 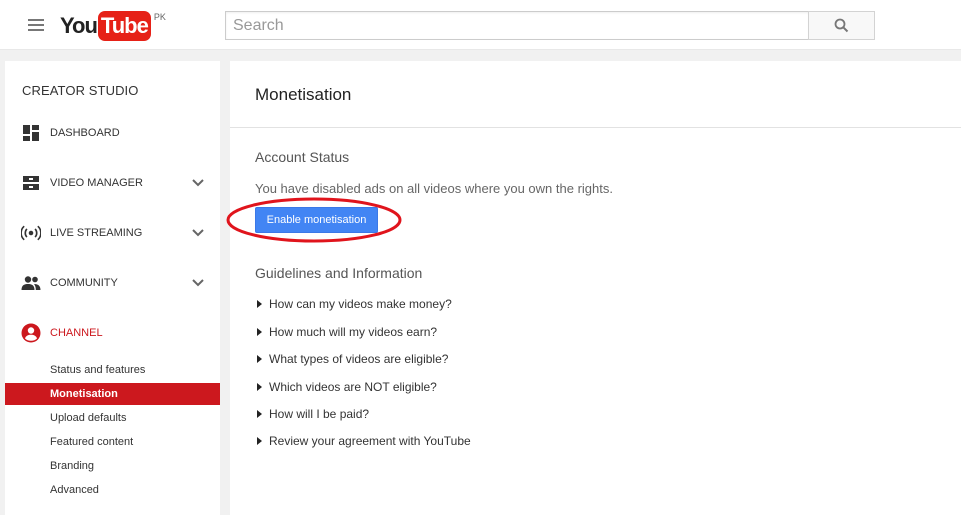 I want to click on channel-icon, so click(x=31, y=333).